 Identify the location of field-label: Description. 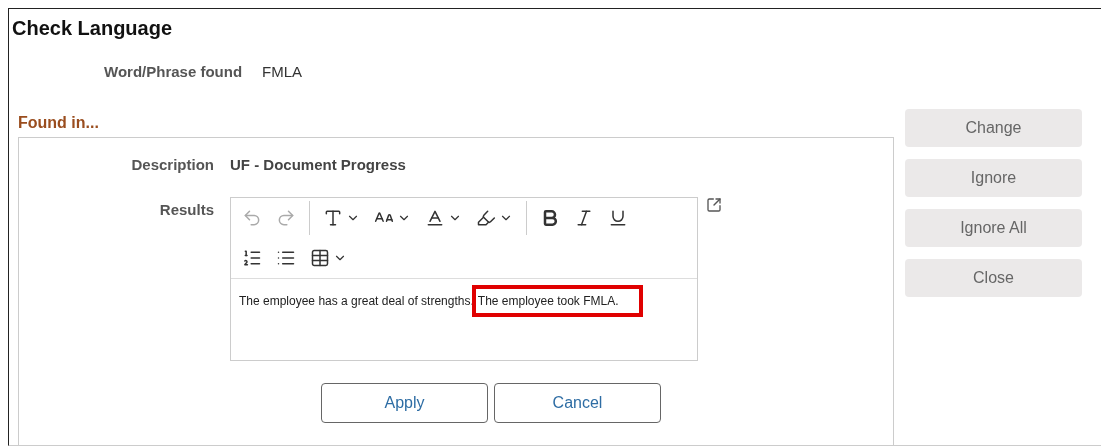
(172, 164).